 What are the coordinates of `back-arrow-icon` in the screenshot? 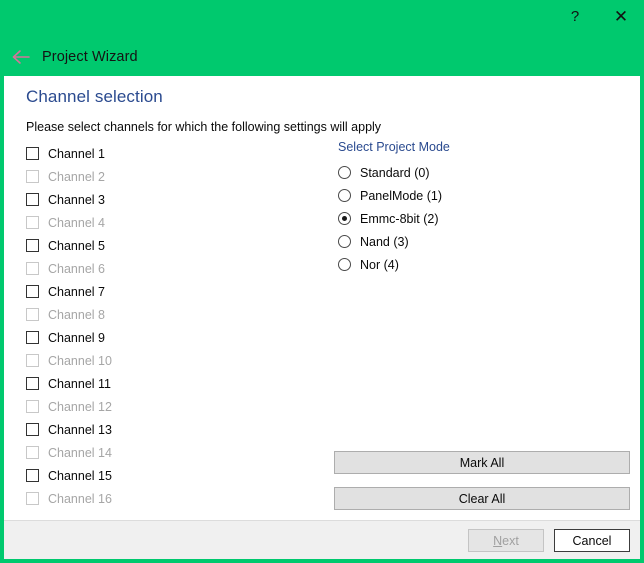 It's located at (21, 57).